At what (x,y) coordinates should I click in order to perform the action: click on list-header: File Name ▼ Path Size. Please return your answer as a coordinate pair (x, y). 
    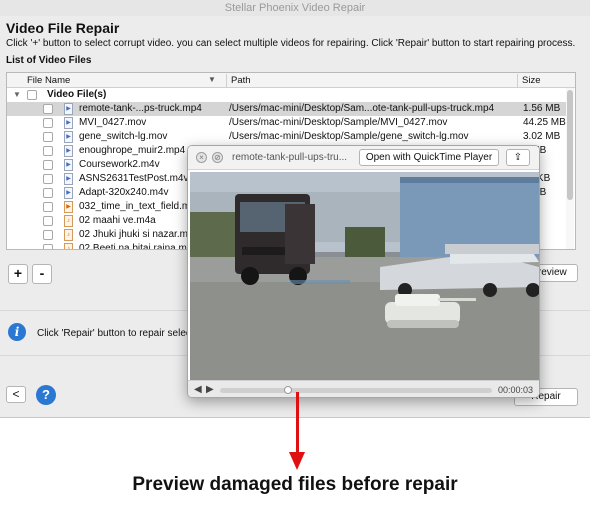
    Looking at the image, I should click on (291, 80).